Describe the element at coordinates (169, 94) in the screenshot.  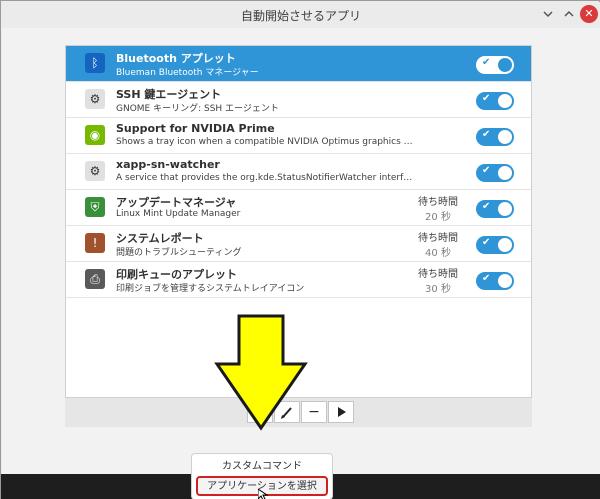
I see `app-name: SSH 鍵エージェント` at that location.